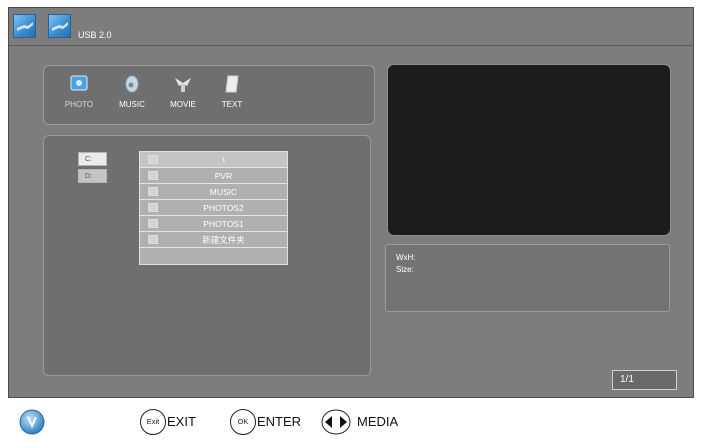  I want to click on media-hint: MEDIA, so click(366, 422).